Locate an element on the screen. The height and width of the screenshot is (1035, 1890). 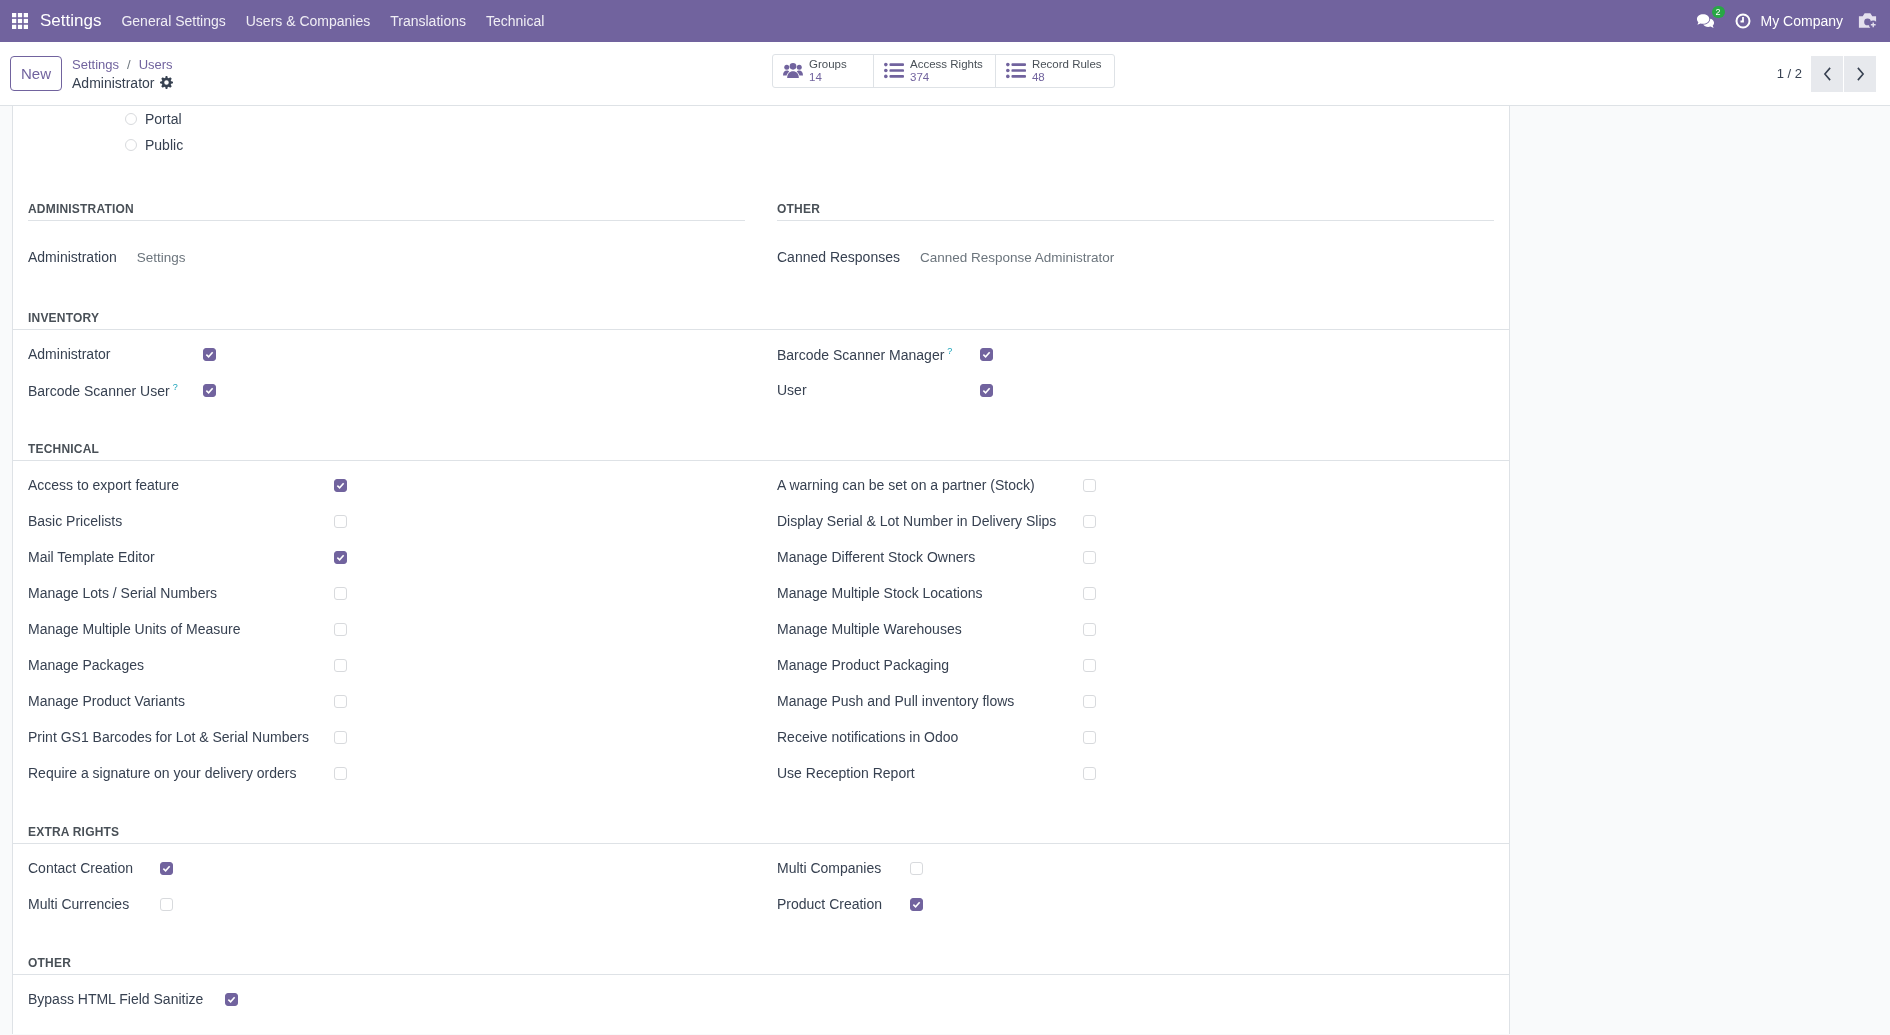
checkbox-label: Bypass HTML Field Sanitize is located at coordinates (116, 999).